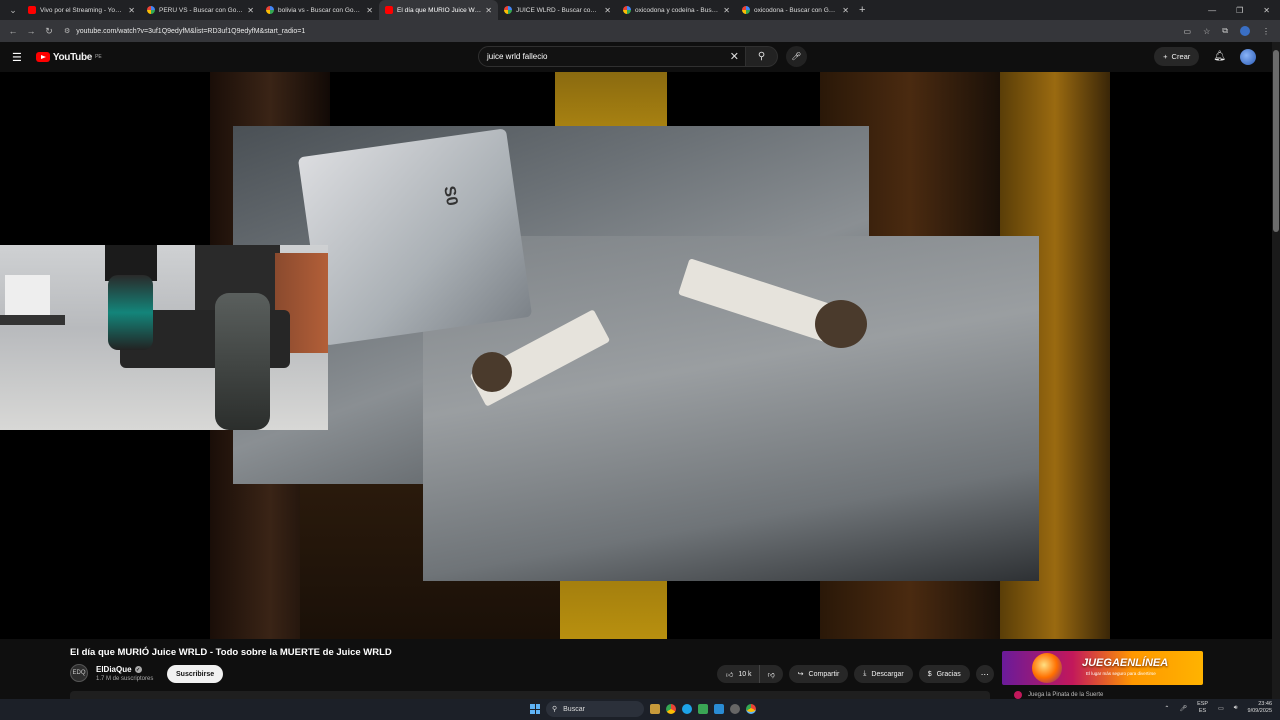 Image resolution: width=1280 pixels, height=720 pixels. I want to click on voice-search-button: 🎤︎, so click(796, 56).